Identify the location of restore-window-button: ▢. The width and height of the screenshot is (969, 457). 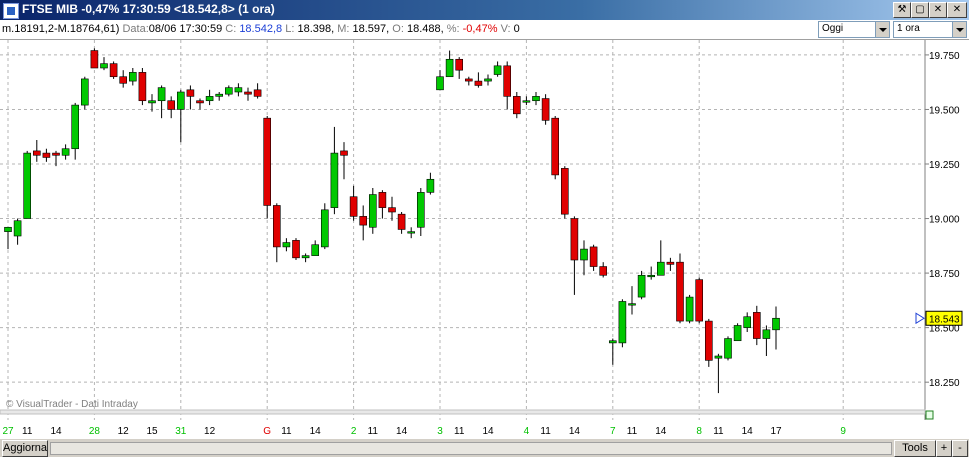
(920, 10).